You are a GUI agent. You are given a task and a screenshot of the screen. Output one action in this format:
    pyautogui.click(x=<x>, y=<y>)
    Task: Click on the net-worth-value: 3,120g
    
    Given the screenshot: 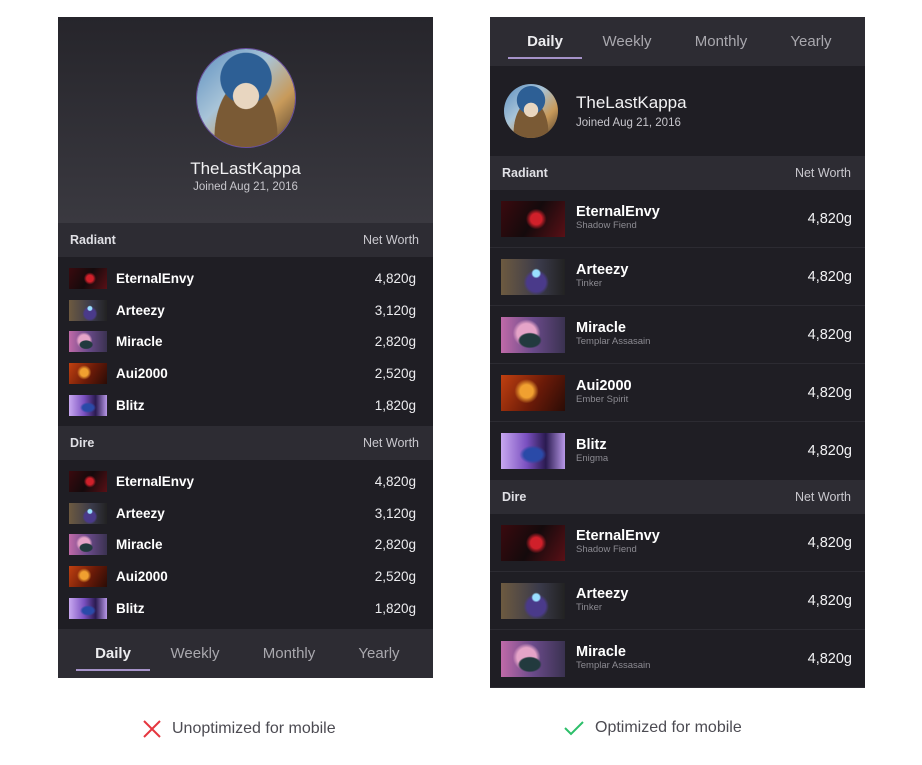 What is the action you would take?
    pyautogui.click(x=395, y=513)
    